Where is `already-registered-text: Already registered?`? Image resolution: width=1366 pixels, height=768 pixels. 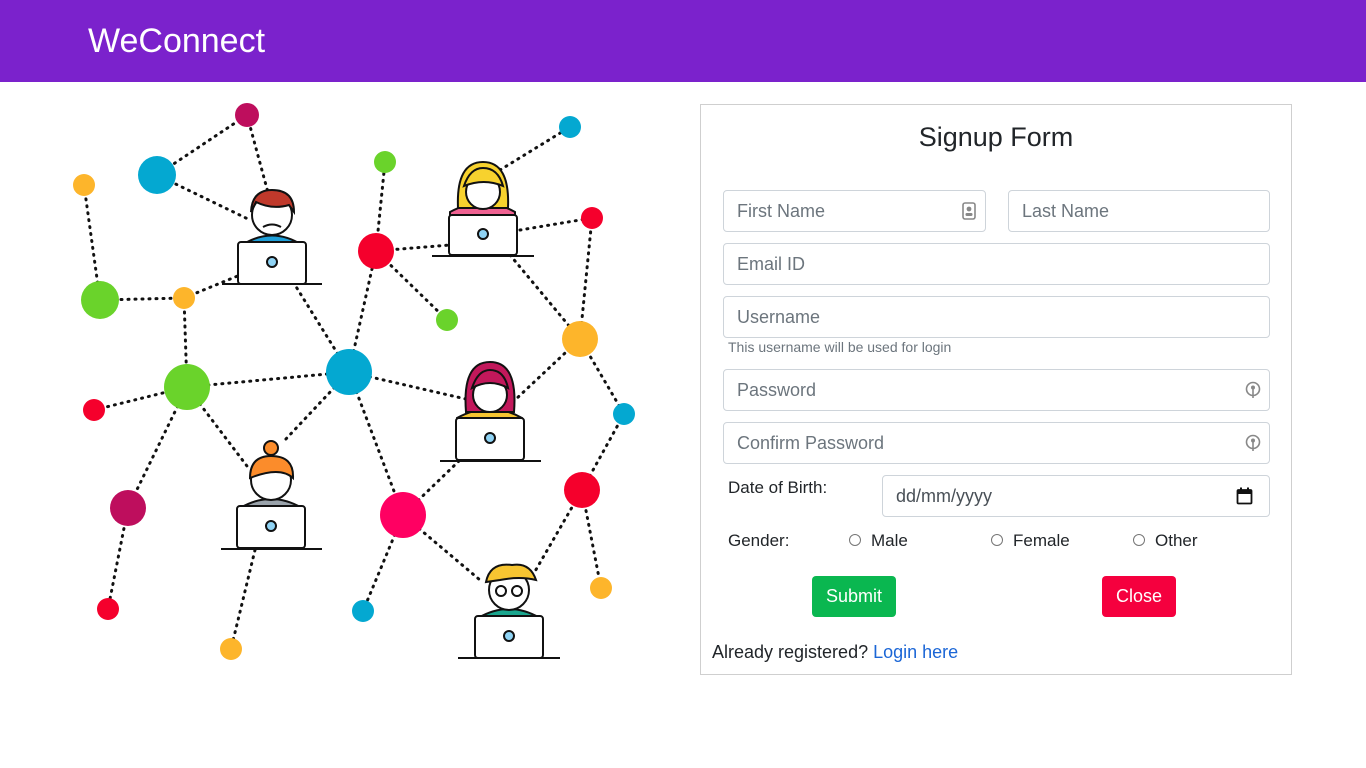 already-registered-text: Already registered? is located at coordinates (790, 652).